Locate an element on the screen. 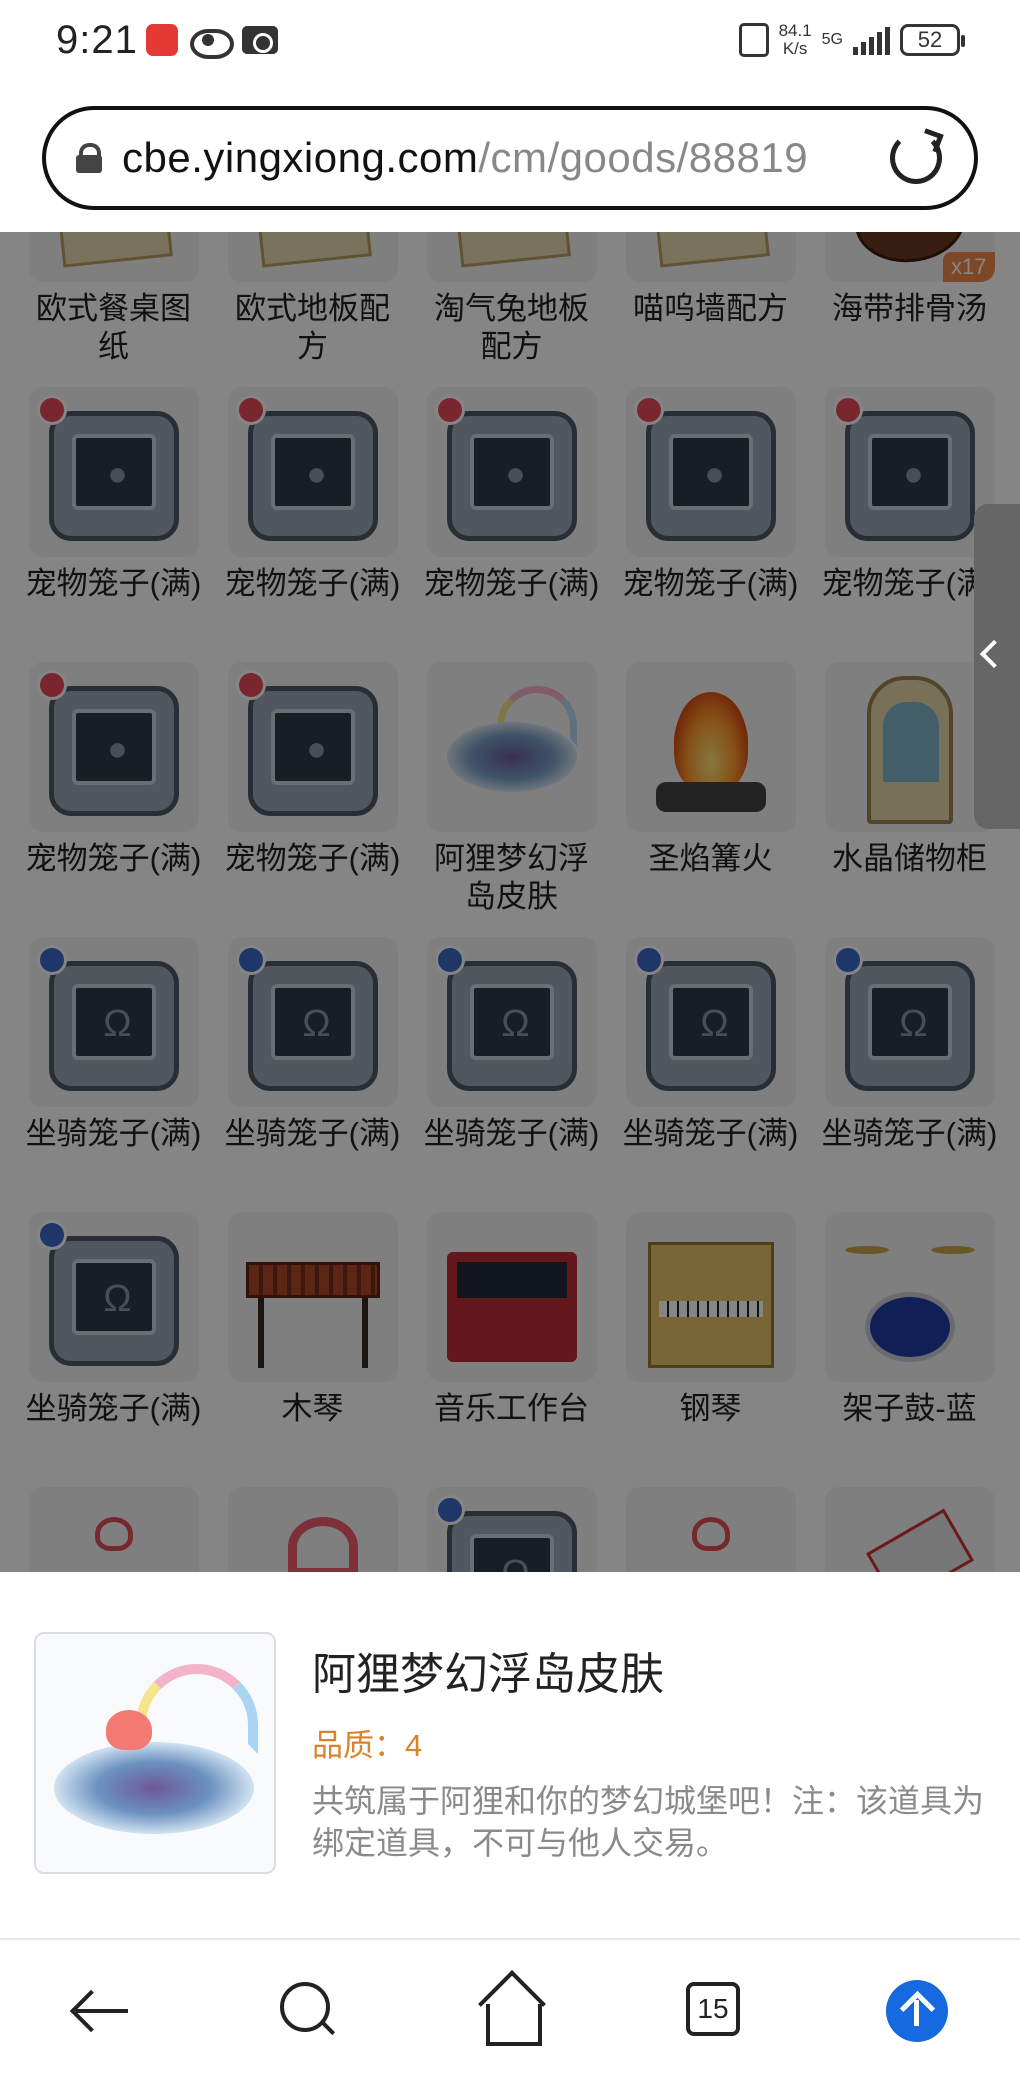 The image size is (1020, 2082). tabs-button: 15 is located at coordinates (712, 2010).